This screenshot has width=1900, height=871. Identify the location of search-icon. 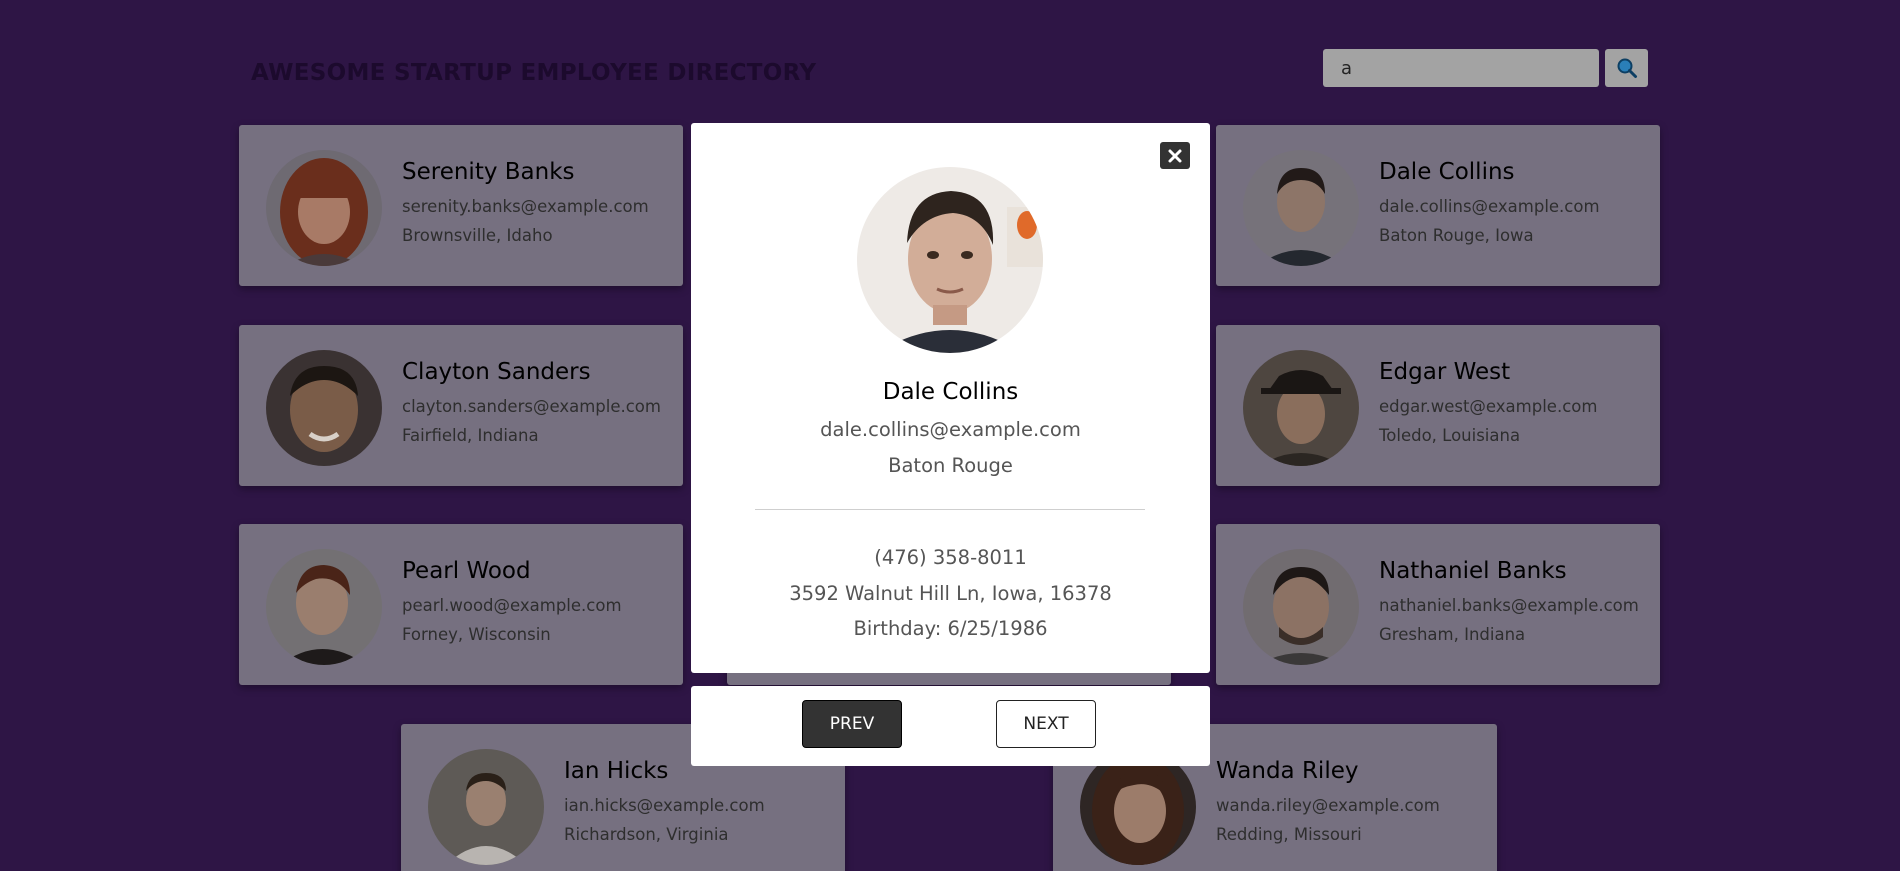
(1627, 68).